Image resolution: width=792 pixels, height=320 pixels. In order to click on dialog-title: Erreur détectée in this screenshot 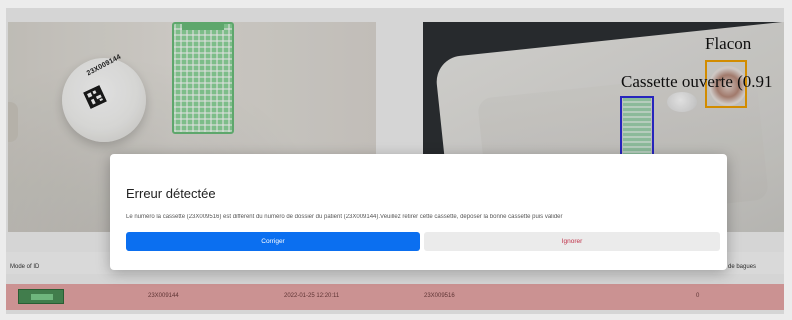, I will do `click(171, 193)`.